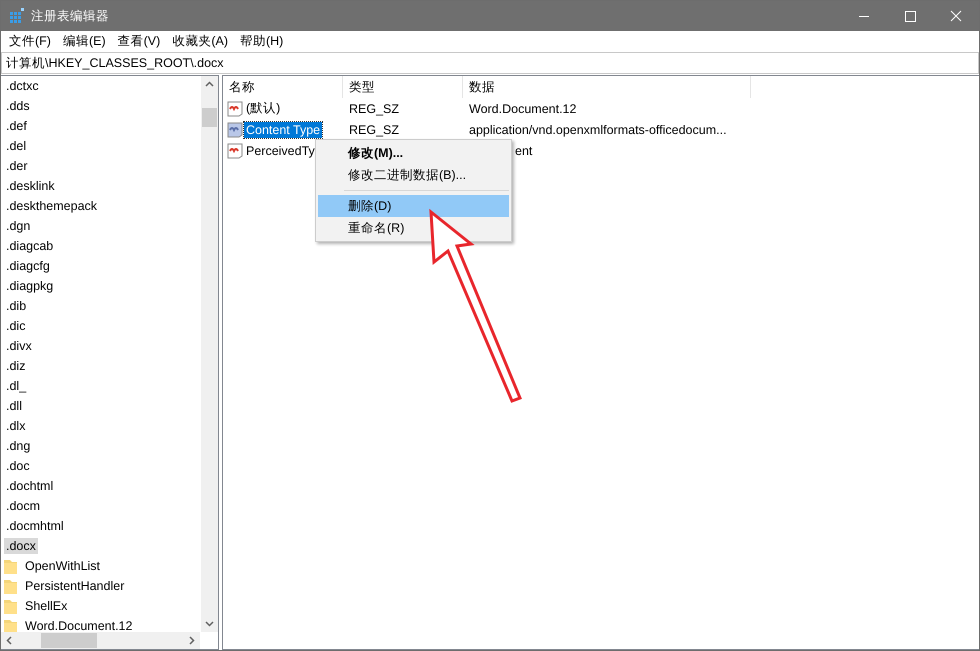 Image resolution: width=980 pixels, height=651 pixels. I want to click on table-cell-text: ent, so click(524, 151).